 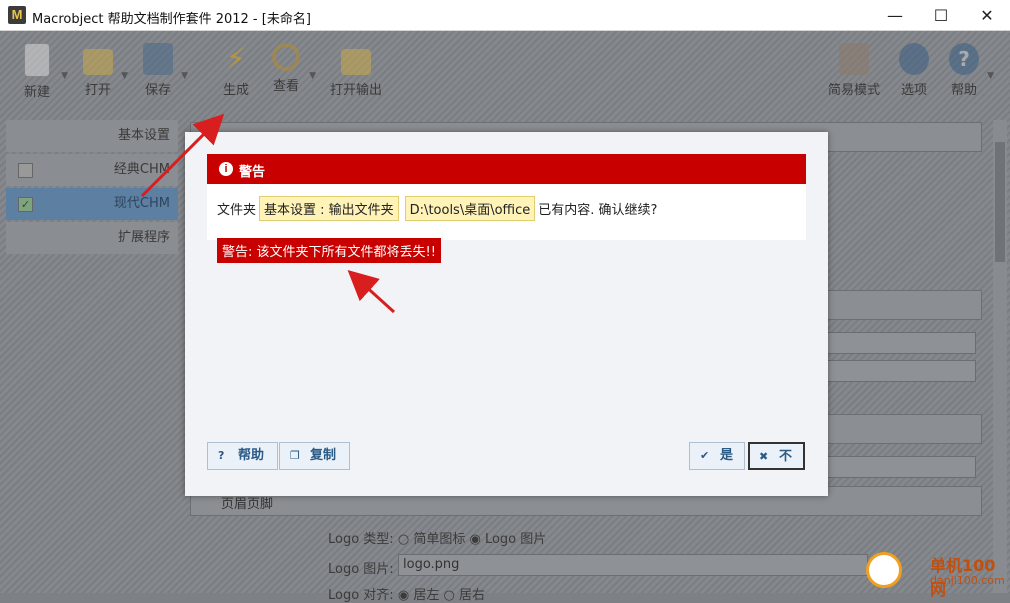 I want to click on open-button: 打开 ▼, so click(x=104, y=70).